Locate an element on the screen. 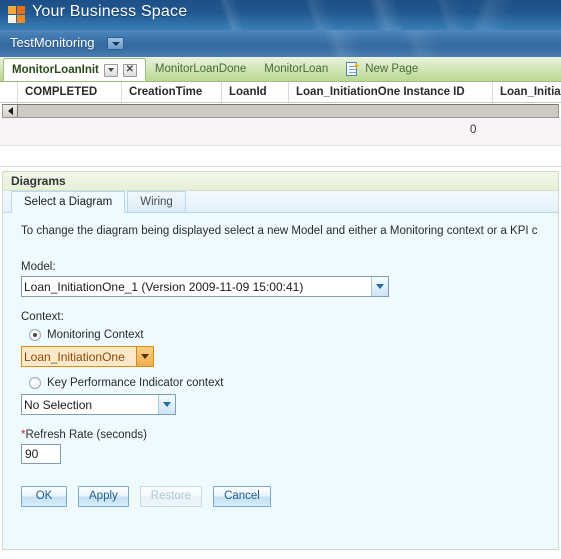 This screenshot has height=559, width=561. page-tab-label: MonitorLoanInit is located at coordinates (55, 70).